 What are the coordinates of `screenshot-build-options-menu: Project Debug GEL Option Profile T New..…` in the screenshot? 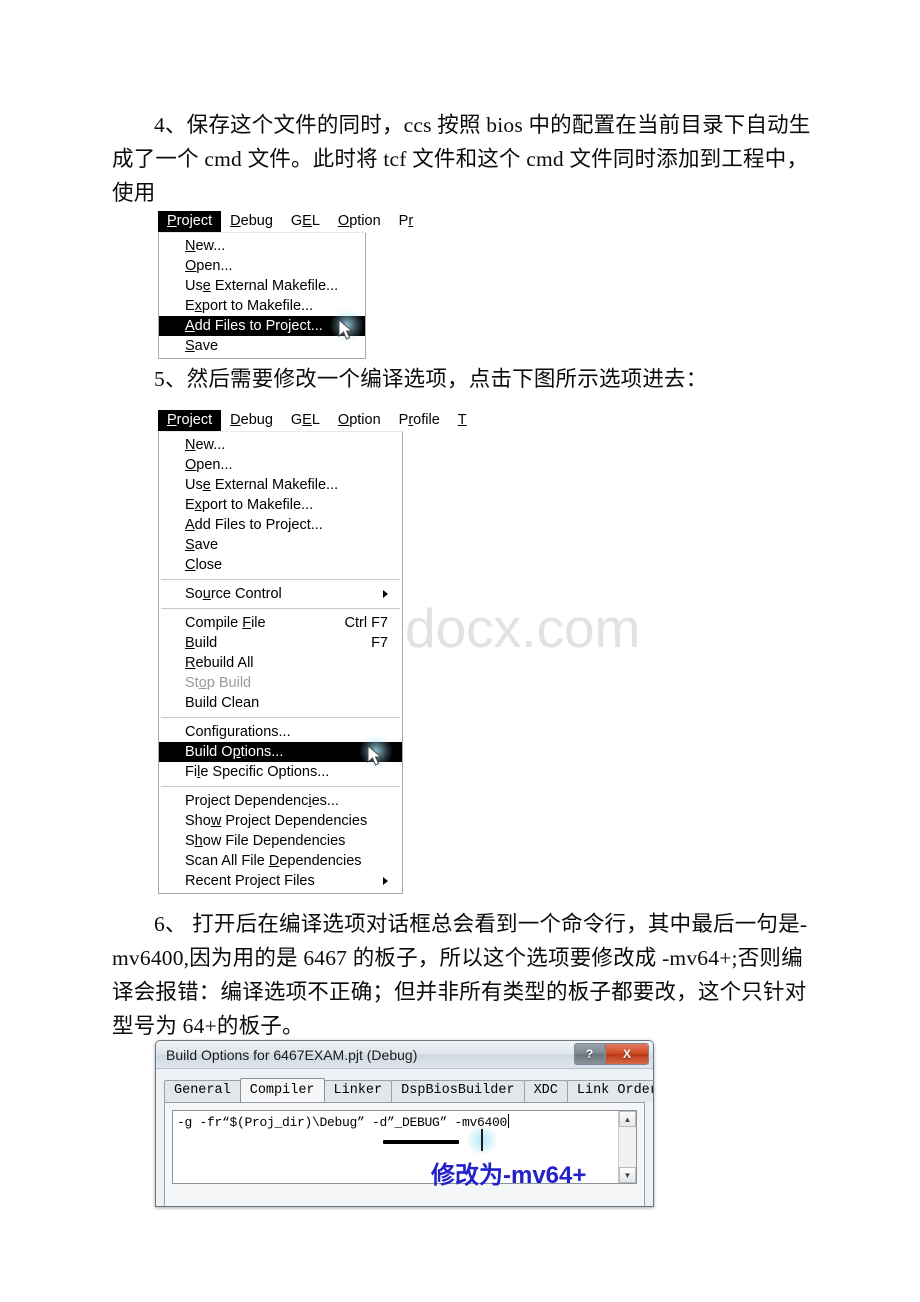 It's located at (312, 652).